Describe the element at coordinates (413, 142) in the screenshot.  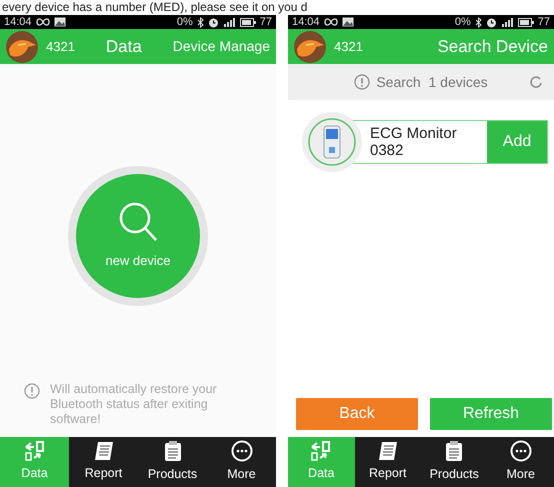
I see `device-name: ECG Monitor 0382` at that location.